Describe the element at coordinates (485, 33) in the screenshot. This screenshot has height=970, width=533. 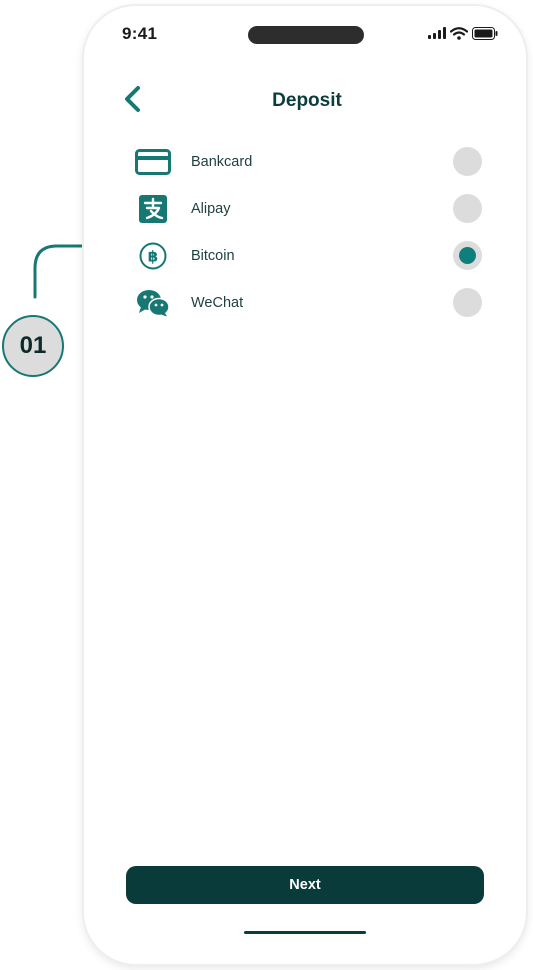
I see `battery-icon` at that location.